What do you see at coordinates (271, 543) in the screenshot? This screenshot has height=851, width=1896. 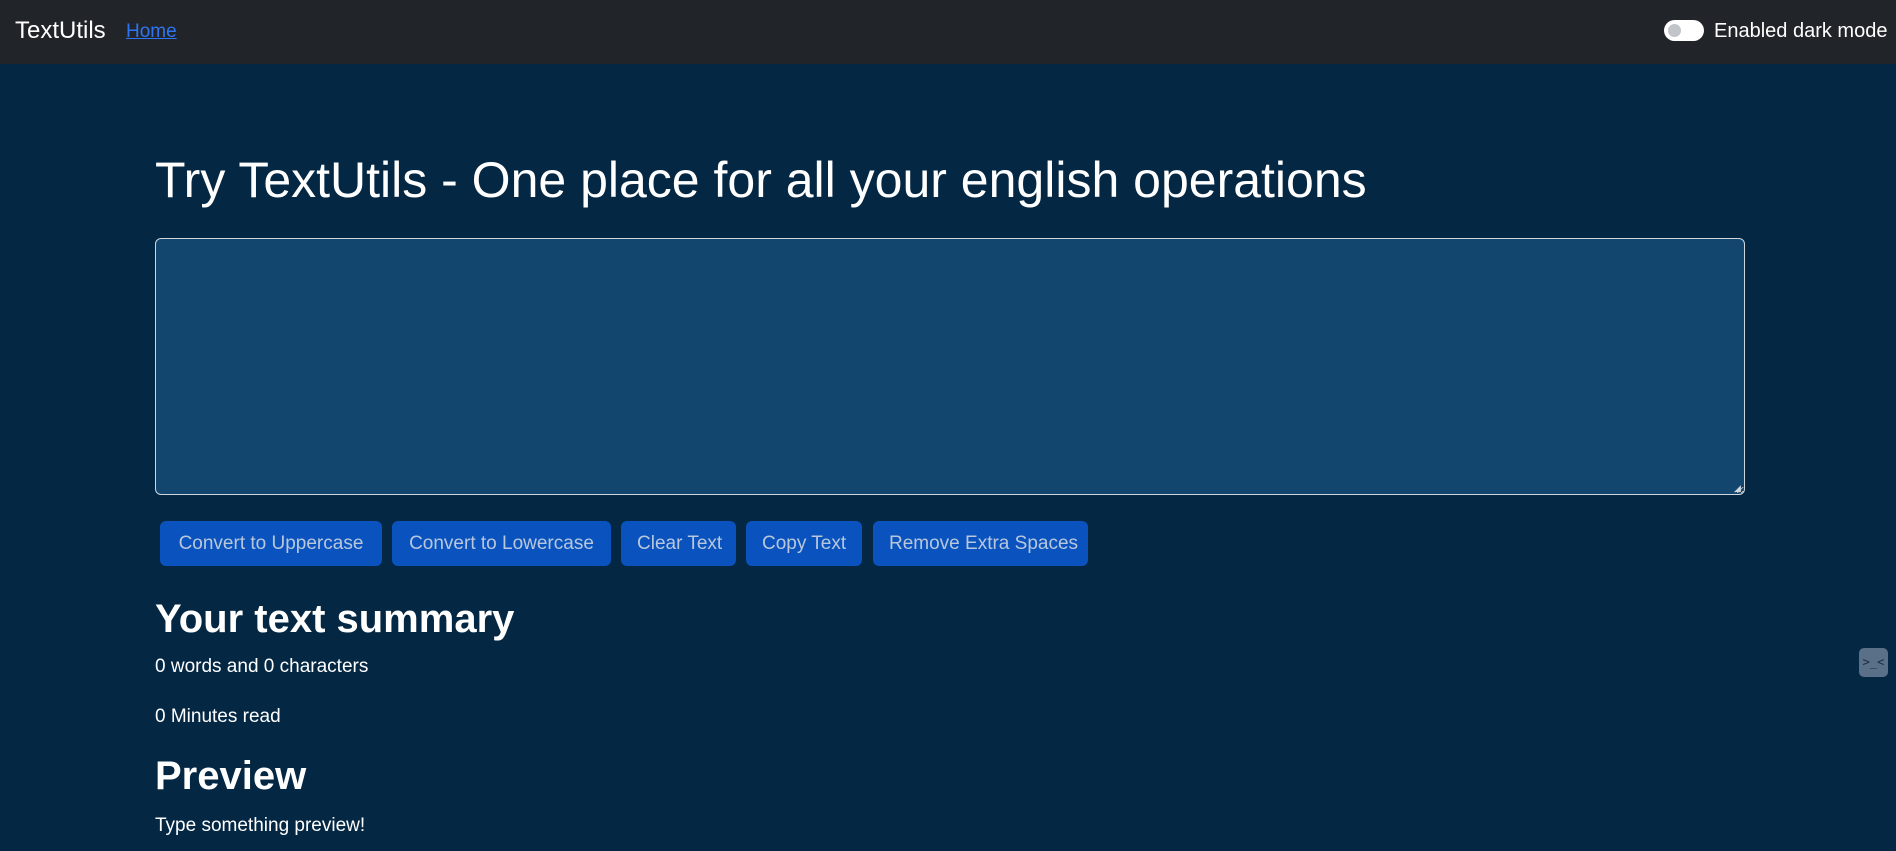 I see `convert-uppercase-button: Convert to Uppercase` at bounding box center [271, 543].